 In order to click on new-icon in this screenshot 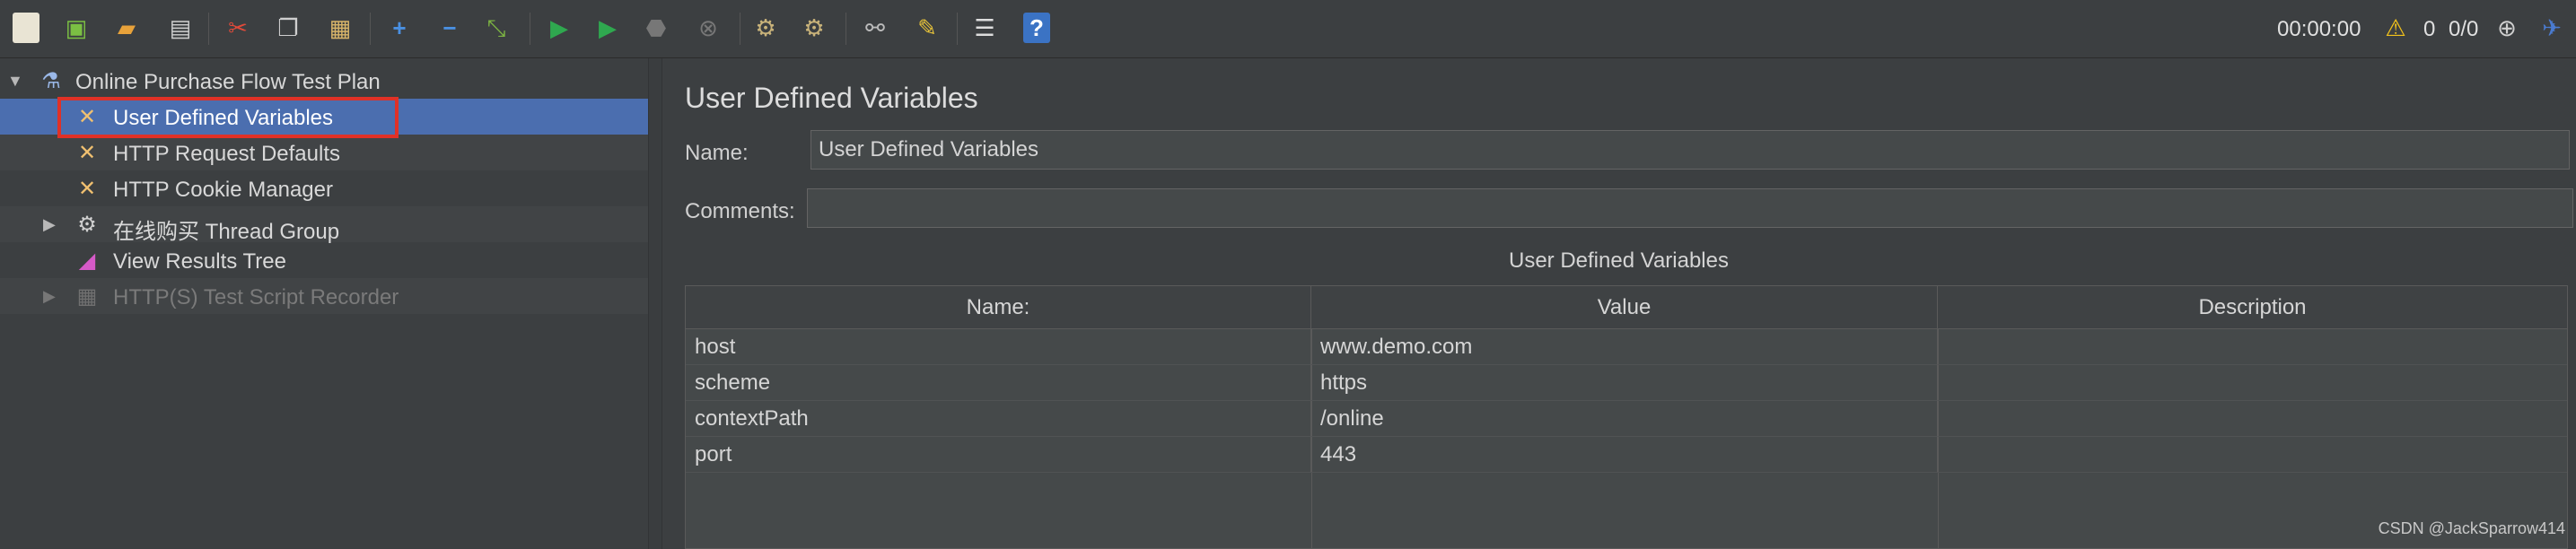, I will do `click(26, 28)`.